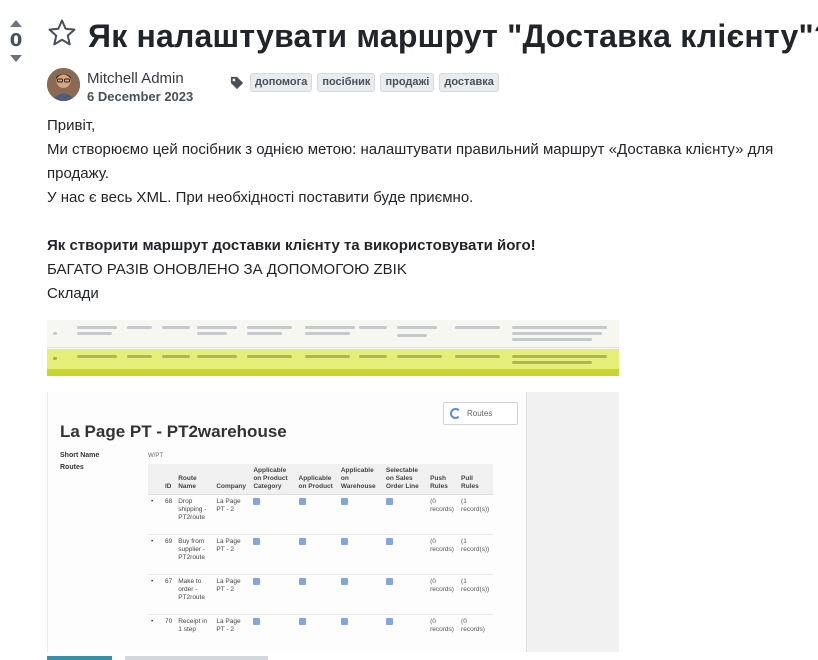 This screenshot has height=660, width=818. I want to click on col-push-rules: Push Rules, so click(443, 479).